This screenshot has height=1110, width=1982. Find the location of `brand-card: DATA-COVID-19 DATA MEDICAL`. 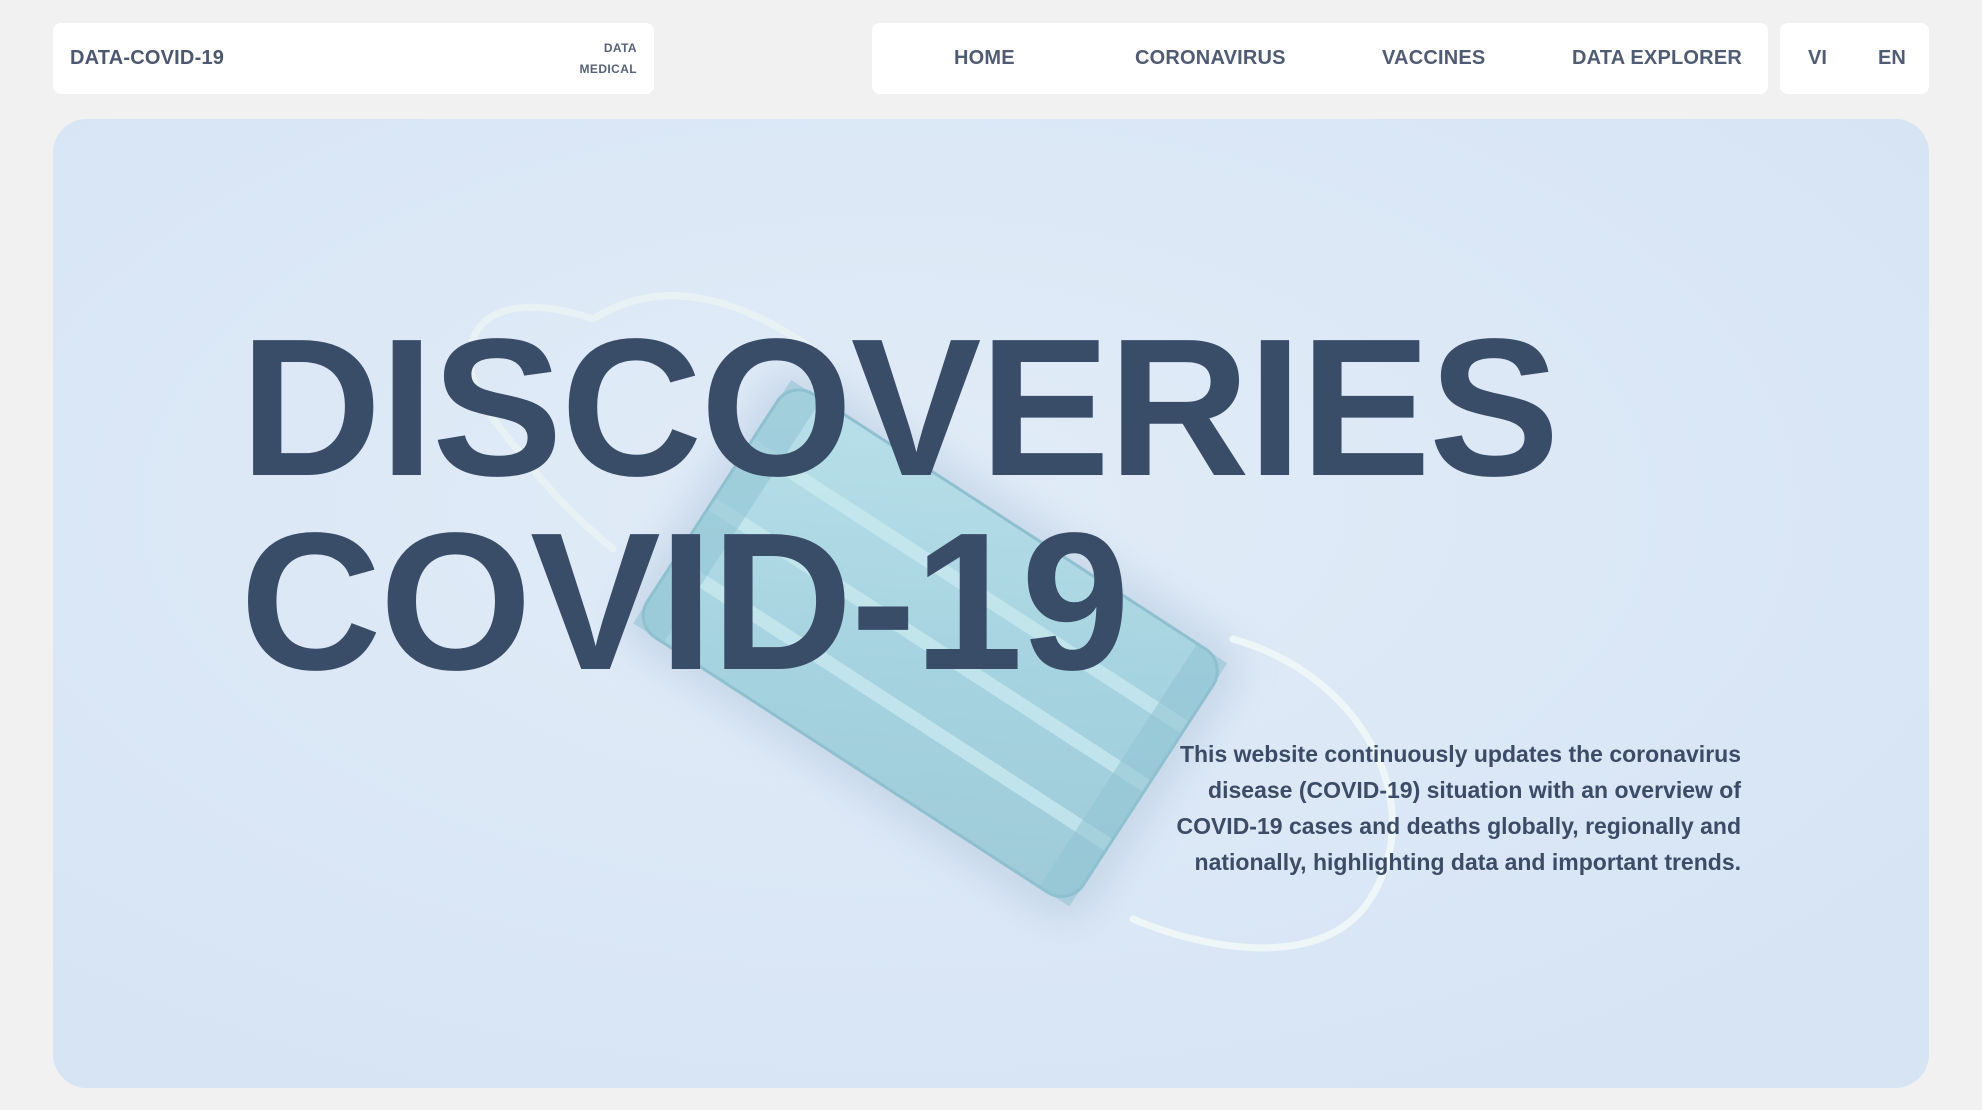

brand-card: DATA-COVID-19 DATA MEDICAL is located at coordinates (353, 58).